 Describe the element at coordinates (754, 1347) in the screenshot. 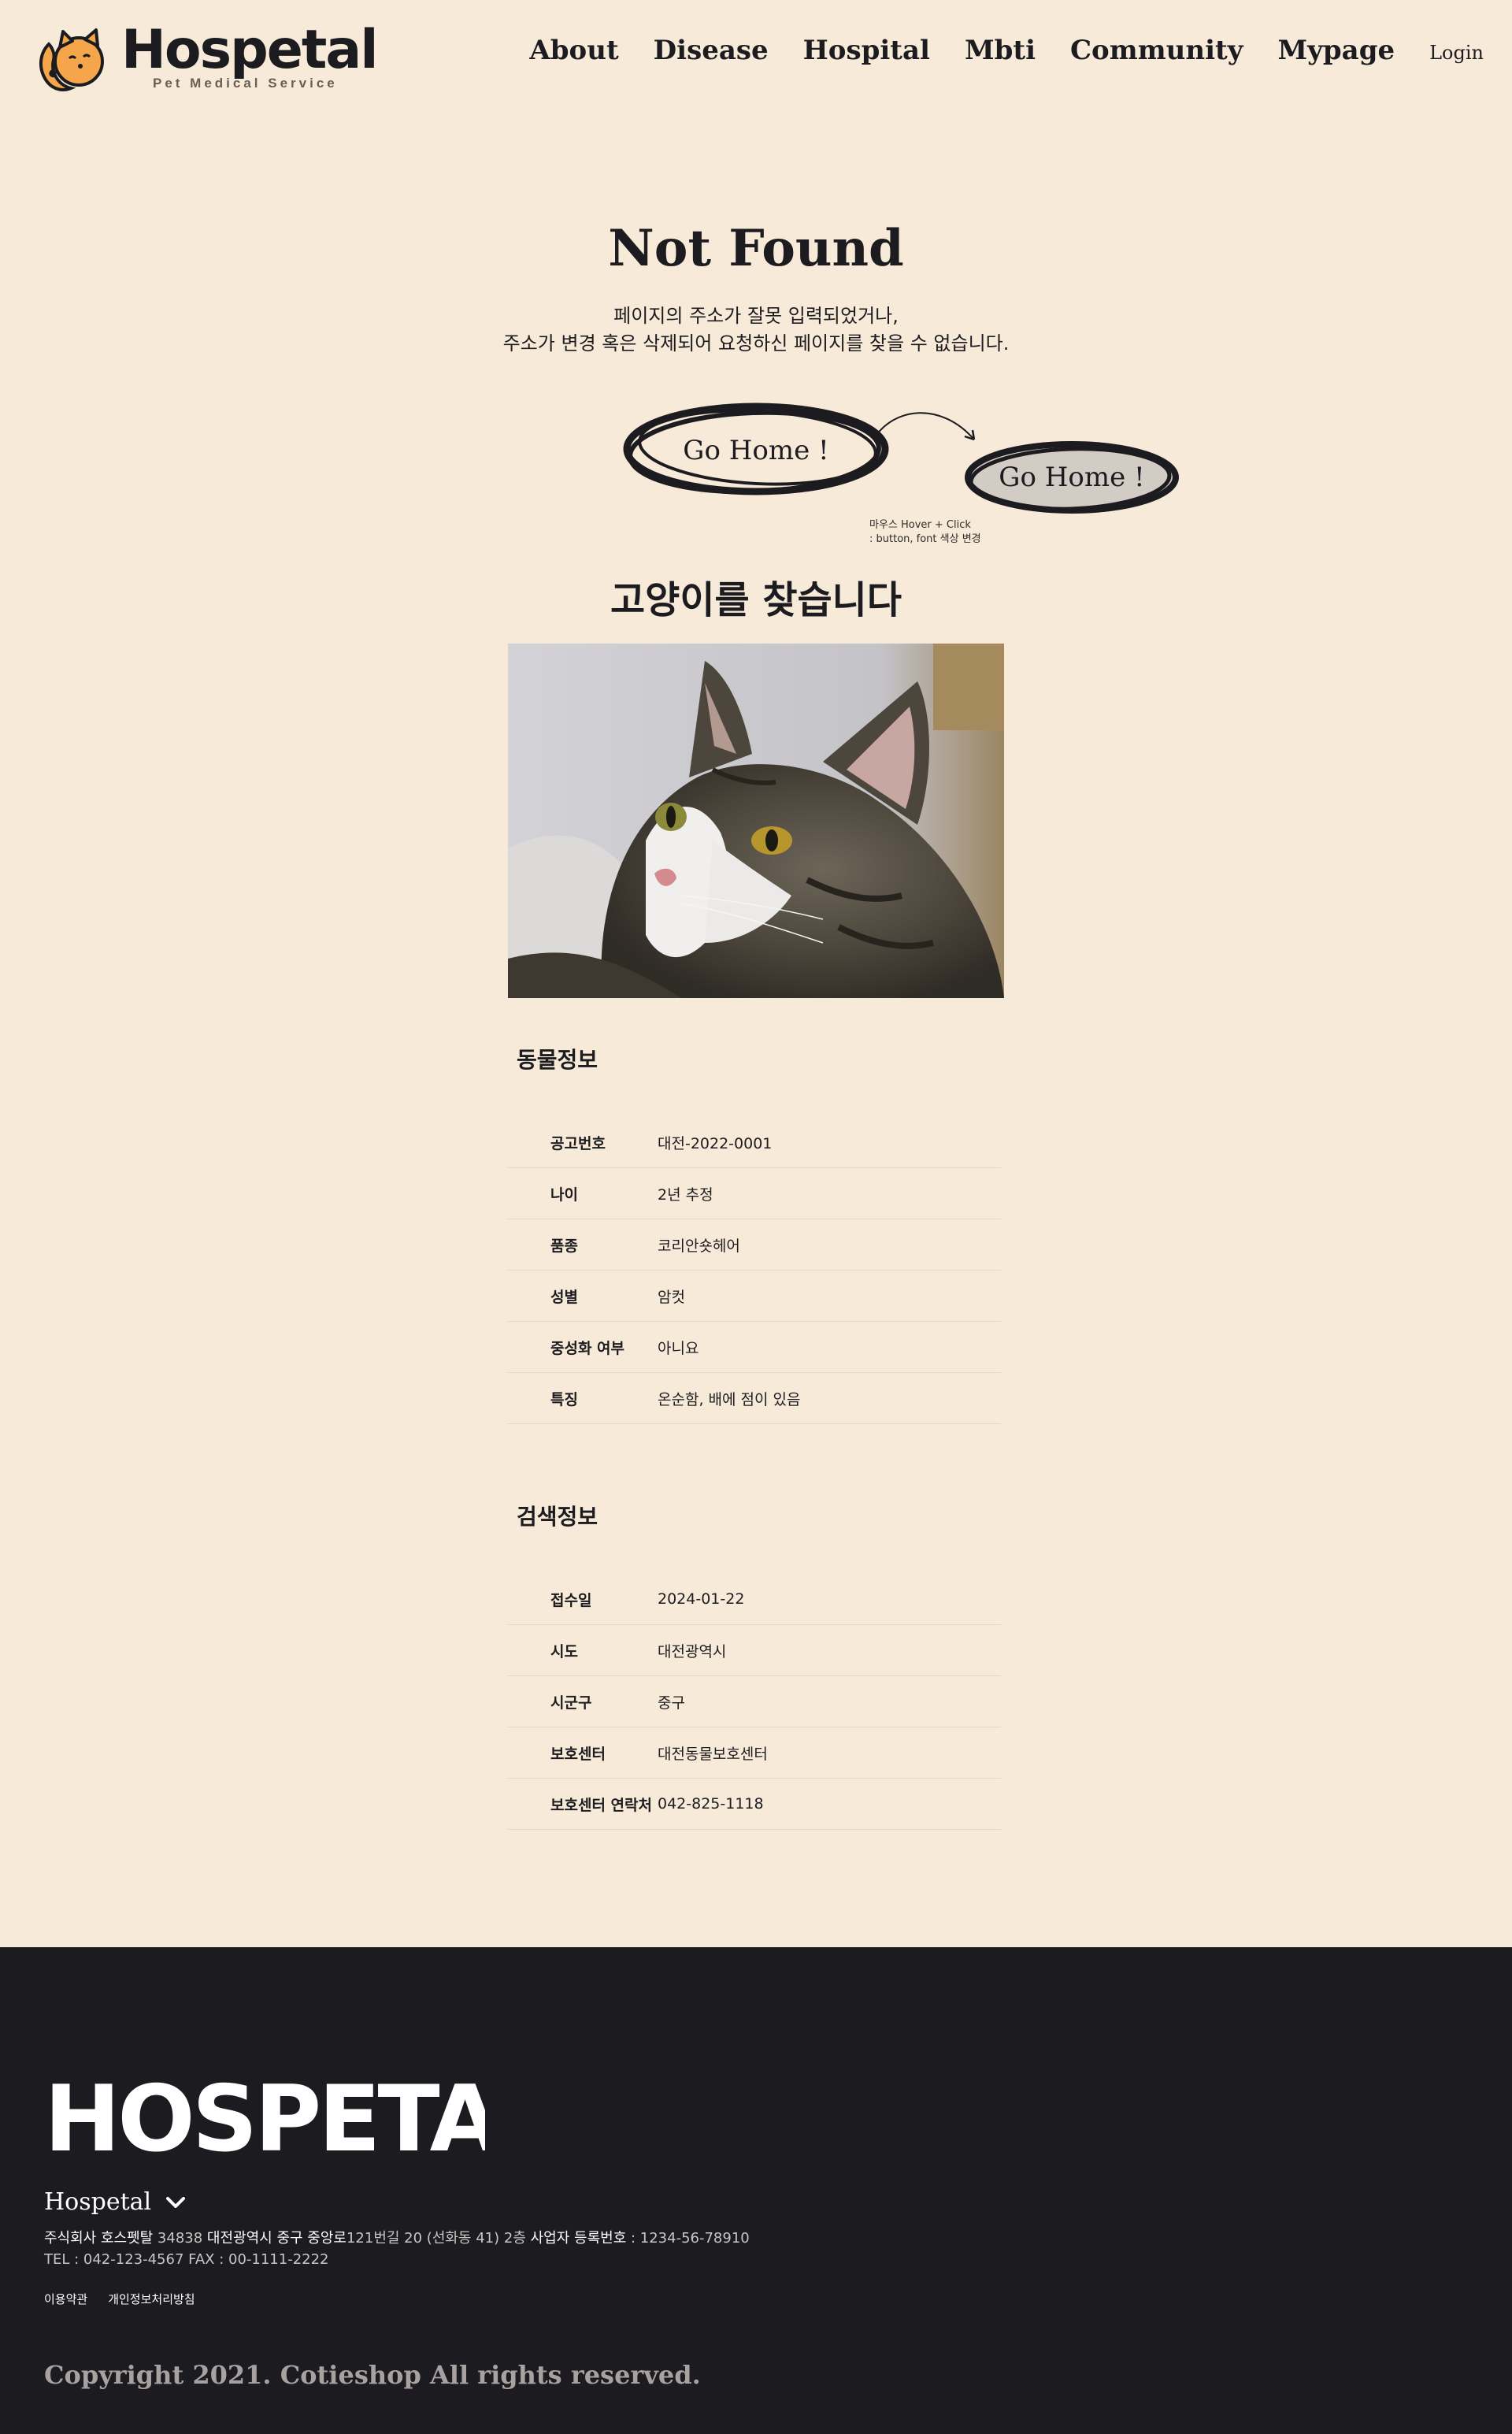

I see `table-row: 중성화 여부 아니요` at that location.